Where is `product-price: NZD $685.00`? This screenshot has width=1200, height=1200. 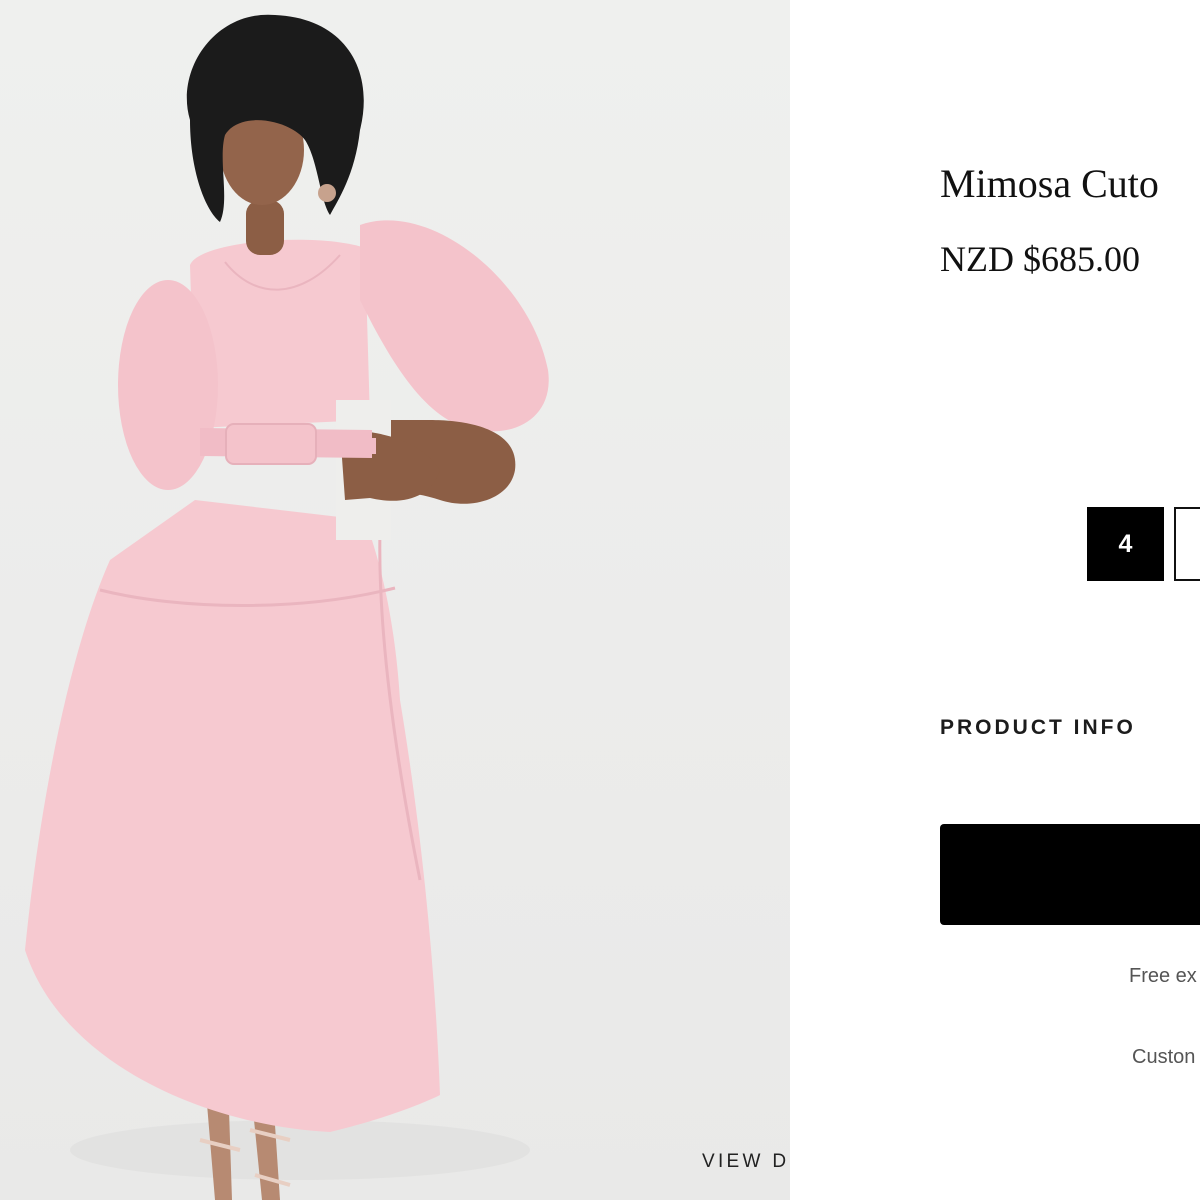
product-price: NZD $685.00 is located at coordinates (1040, 259).